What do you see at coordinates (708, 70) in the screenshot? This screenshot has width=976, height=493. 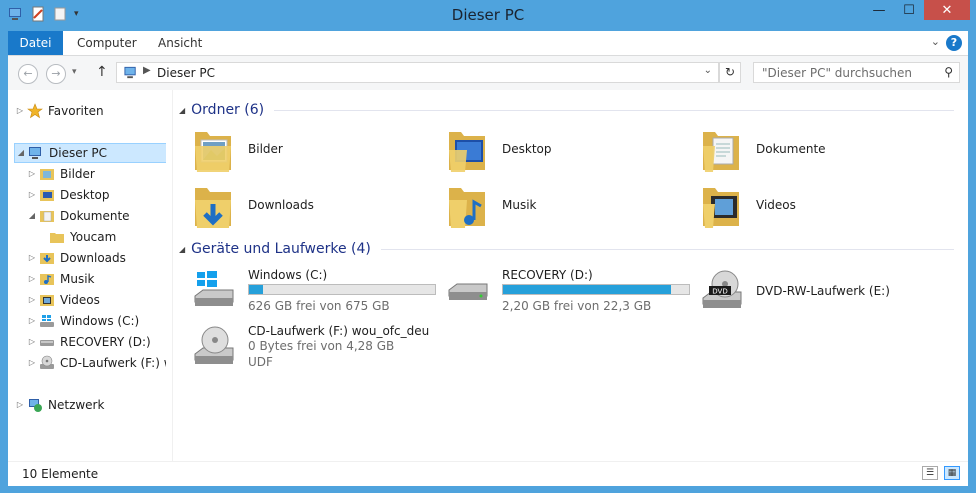 I see `address-dropdown-icon: ⌄` at bounding box center [708, 70].